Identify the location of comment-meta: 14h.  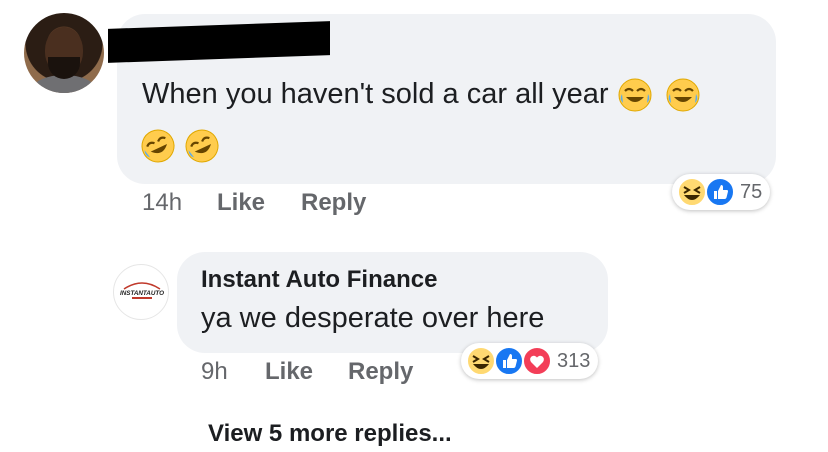
(162, 203).